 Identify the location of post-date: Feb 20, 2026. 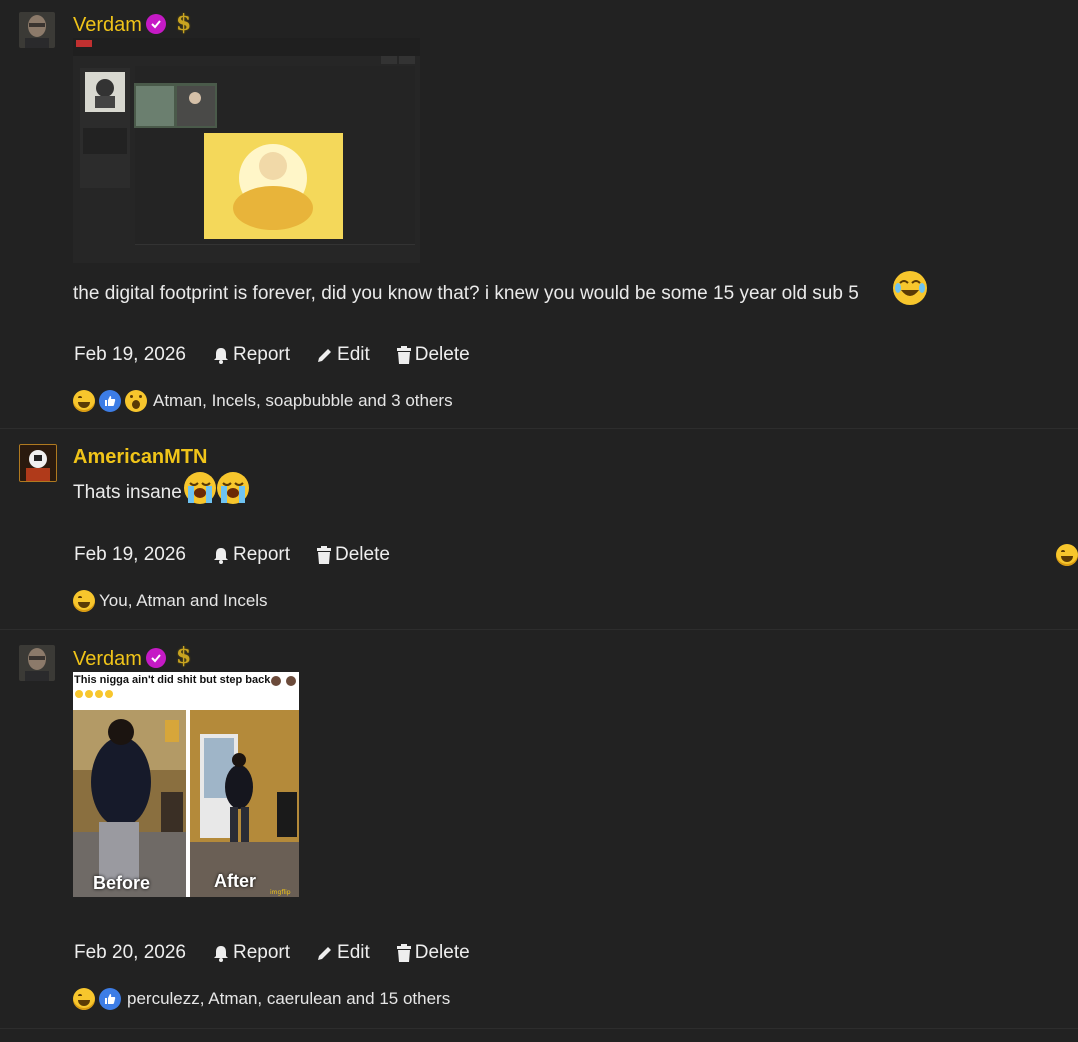
(130, 953).